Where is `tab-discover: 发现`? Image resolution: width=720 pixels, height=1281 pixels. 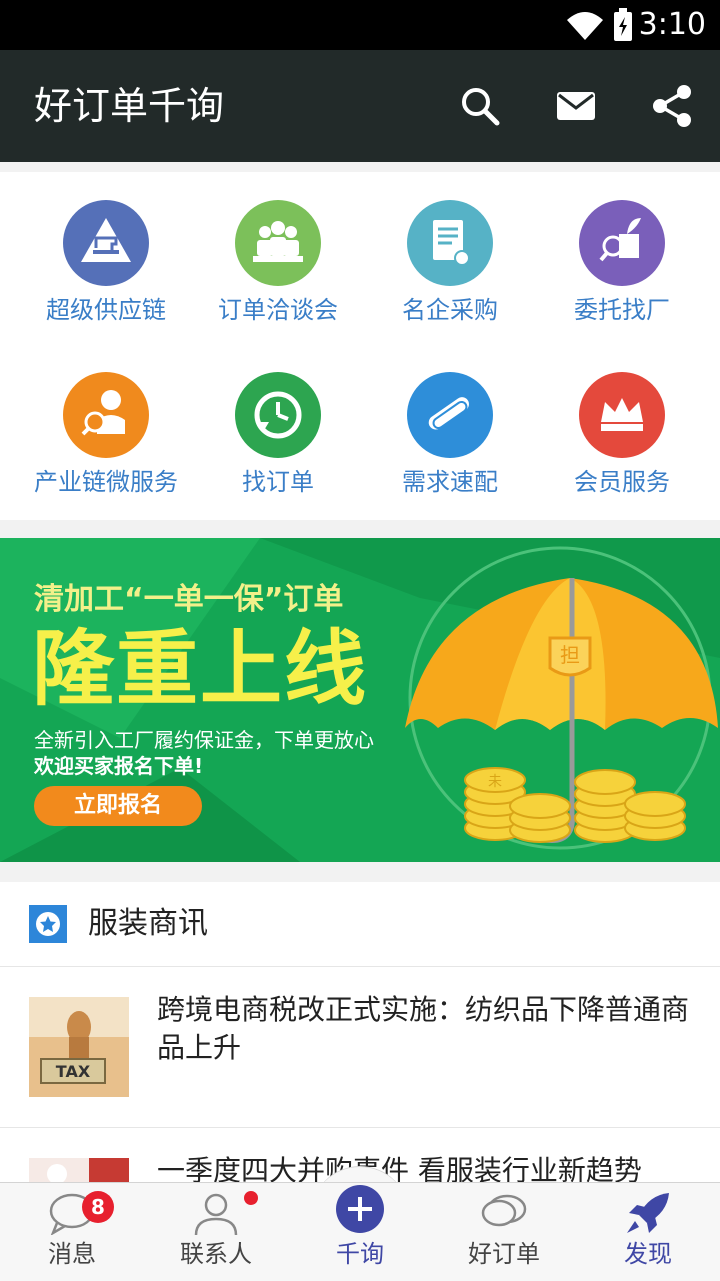
tab-discover: 发现 is located at coordinates (648, 1232).